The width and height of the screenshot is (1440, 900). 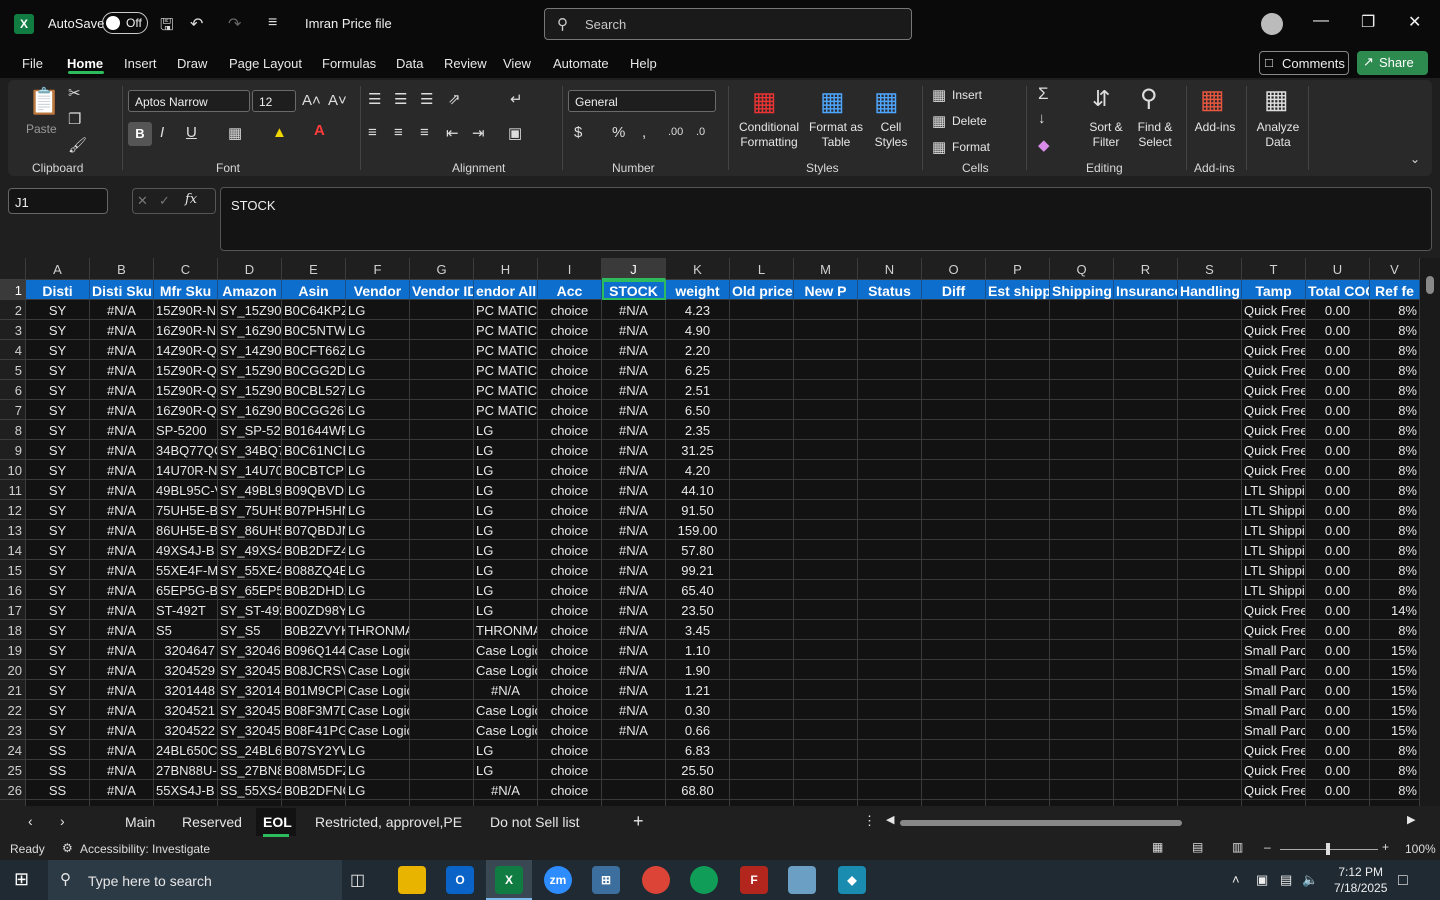 What do you see at coordinates (378, 290) in the screenshot?
I see `header-cell: Vendor` at bounding box center [378, 290].